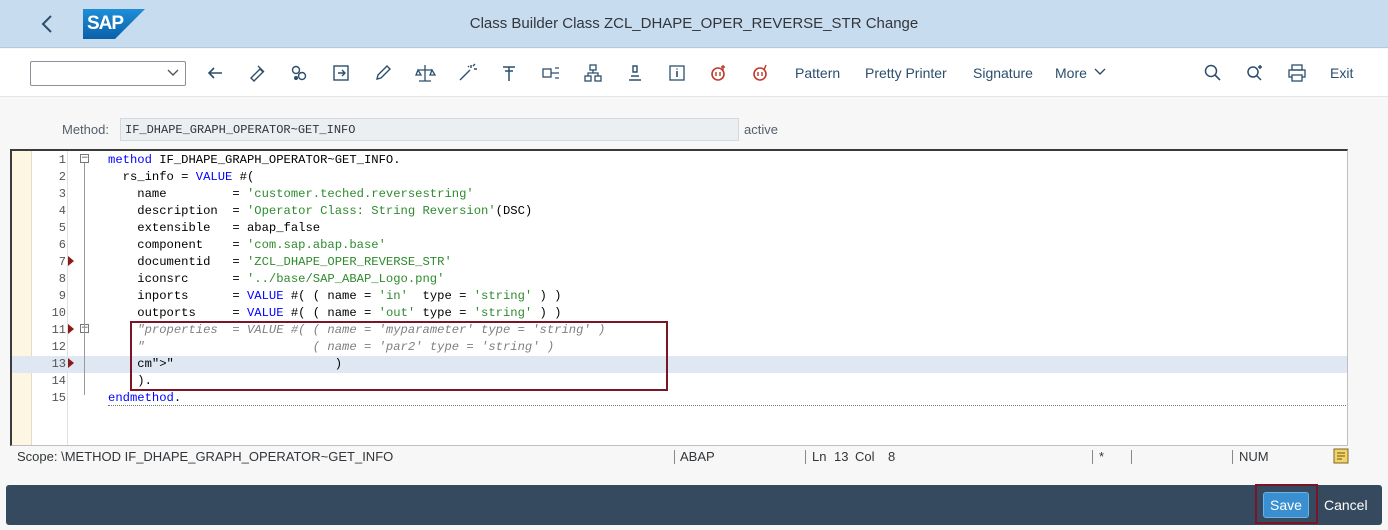  I want to click on method-label: Method:, so click(85, 129).